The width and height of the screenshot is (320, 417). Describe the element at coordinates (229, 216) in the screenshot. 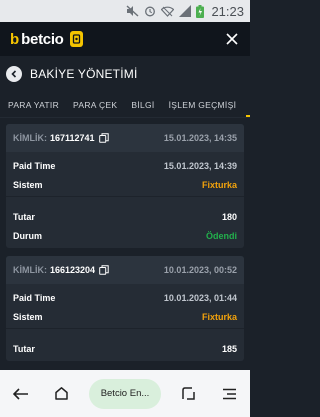

I see `amount-value: 180` at that location.